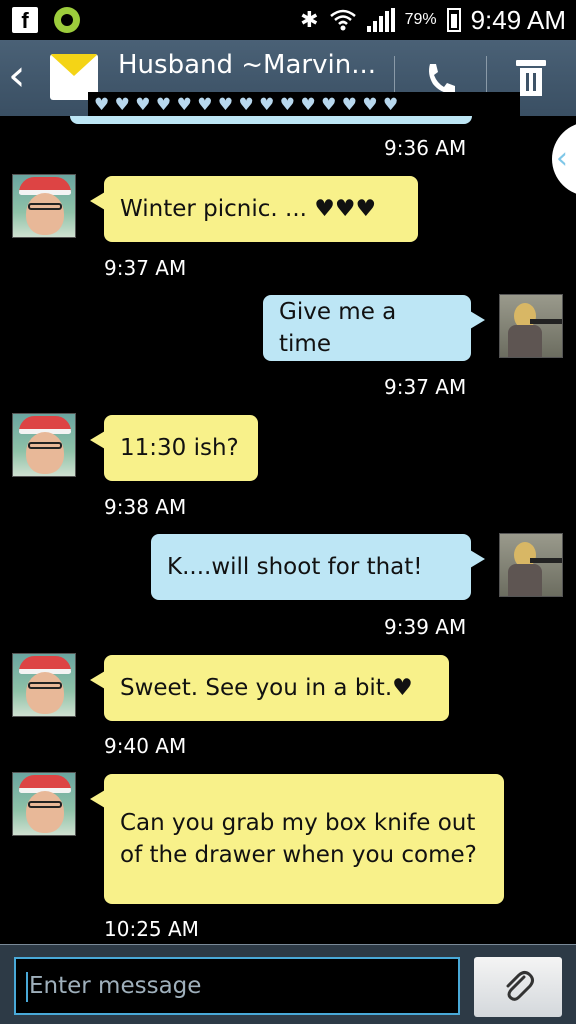 Image resolution: width=576 pixels, height=1024 pixels. Describe the element at coordinates (145, 746) in the screenshot. I see `message-timestamp: 9:40 AM` at that location.